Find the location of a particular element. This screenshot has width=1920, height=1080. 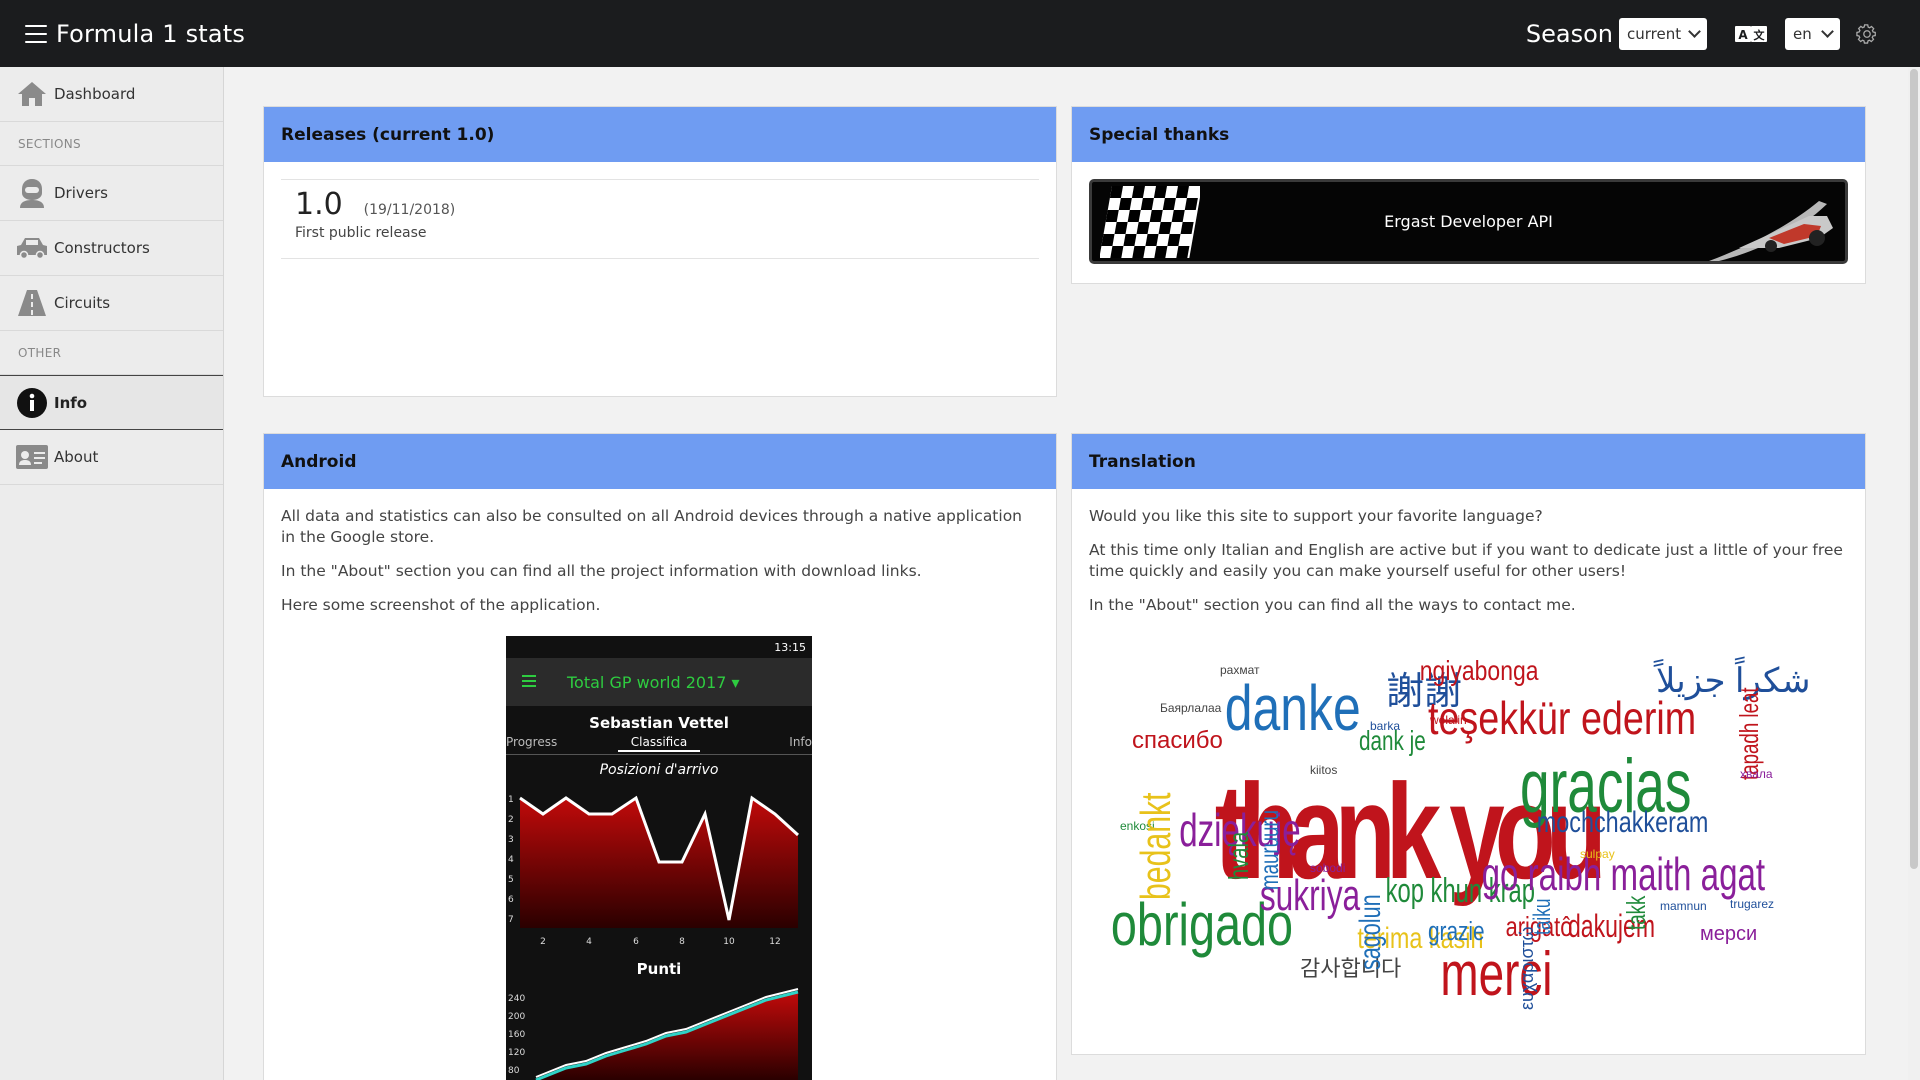

sidebar-item-label: Dashboard is located at coordinates (95, 94).